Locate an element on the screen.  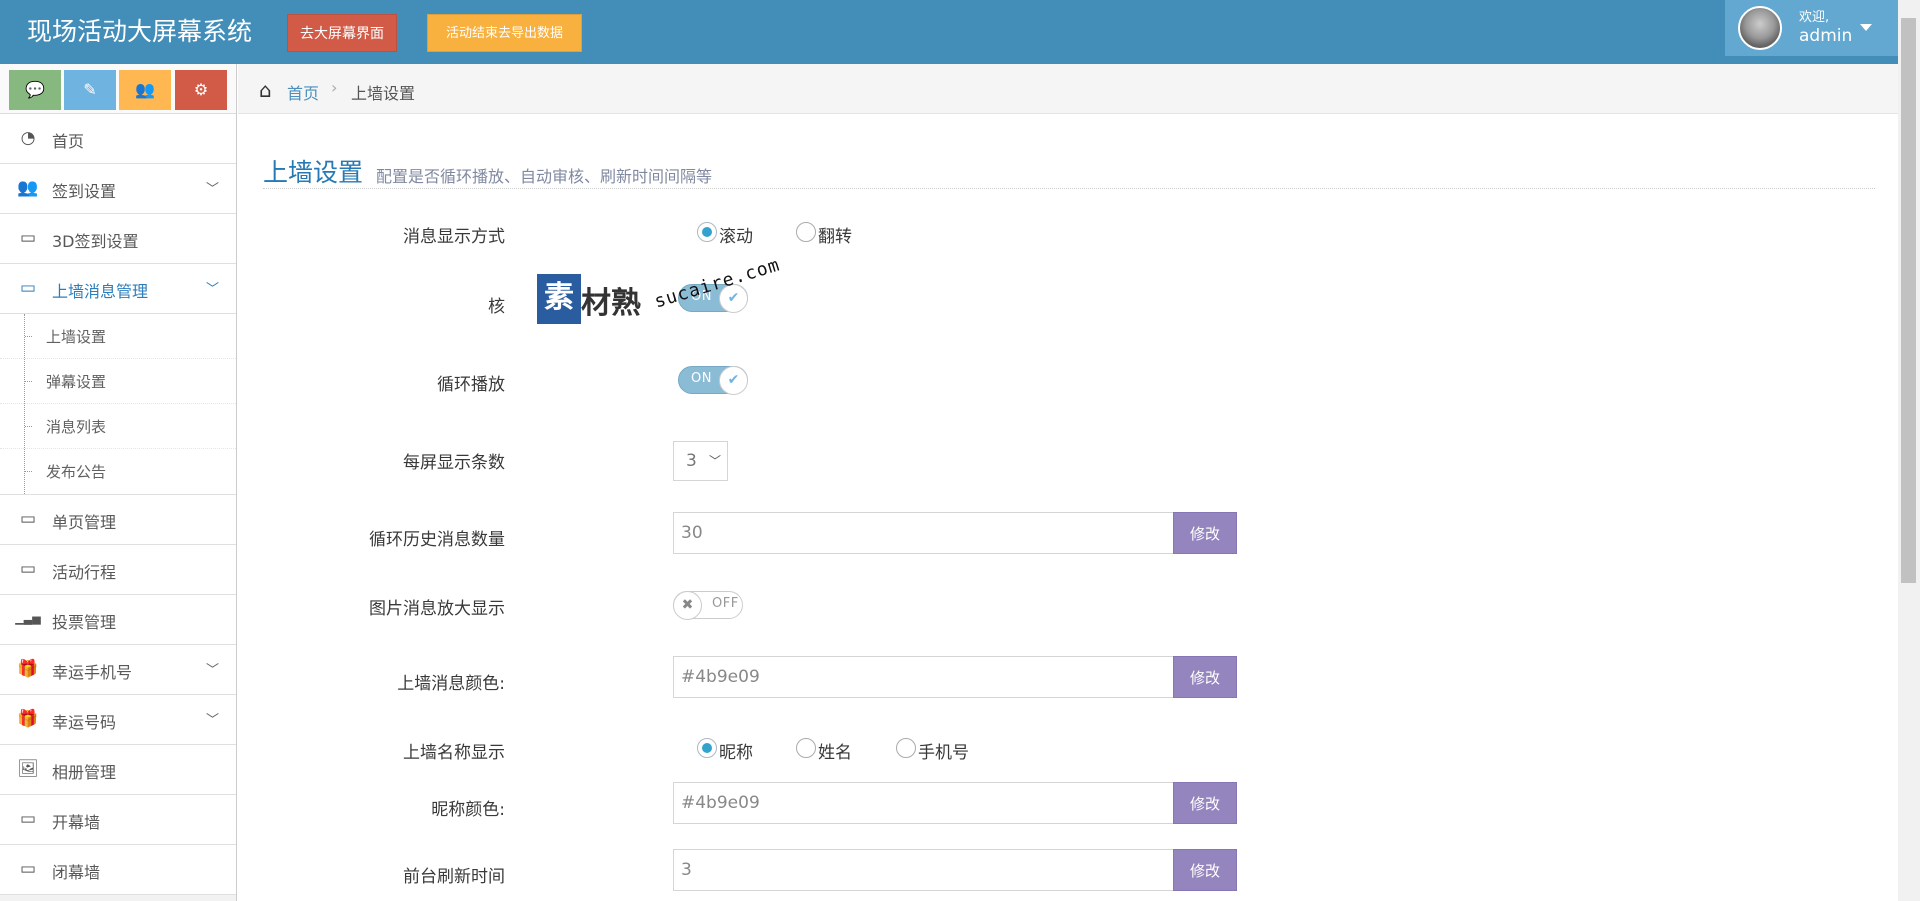
sidebar-item-signin: 👥 签到设置 ﹀ is located at coordinates (118, 189).